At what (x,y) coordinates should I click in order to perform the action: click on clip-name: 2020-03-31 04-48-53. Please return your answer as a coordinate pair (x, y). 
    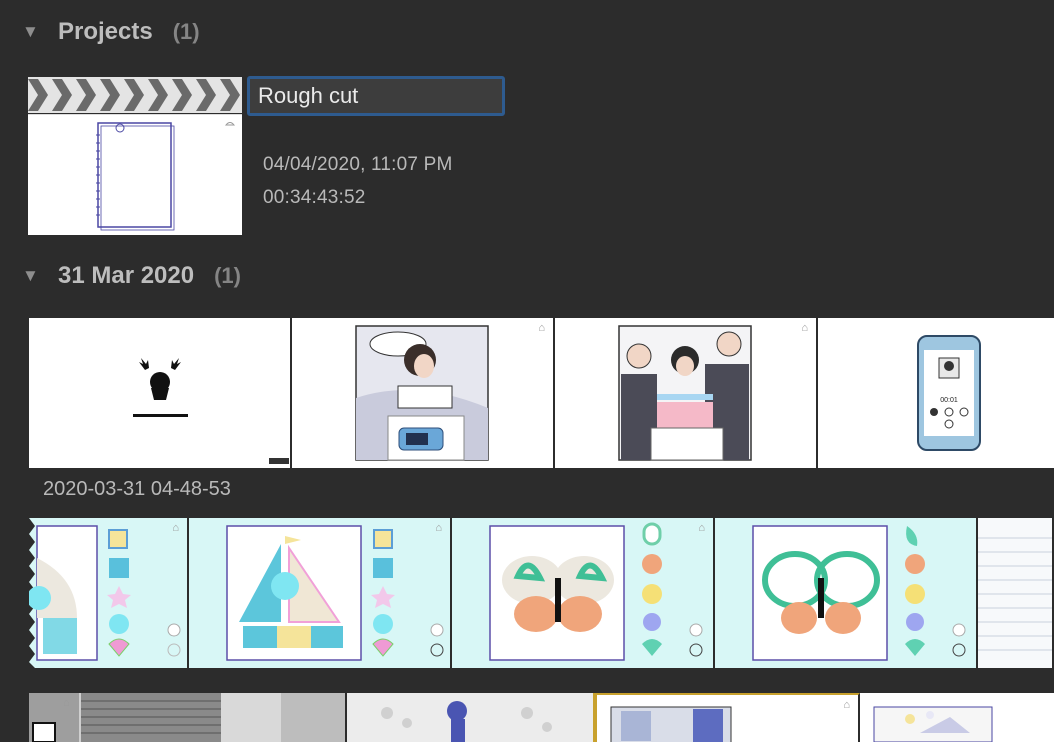
    Looking at the image, I should click on (137, 489).